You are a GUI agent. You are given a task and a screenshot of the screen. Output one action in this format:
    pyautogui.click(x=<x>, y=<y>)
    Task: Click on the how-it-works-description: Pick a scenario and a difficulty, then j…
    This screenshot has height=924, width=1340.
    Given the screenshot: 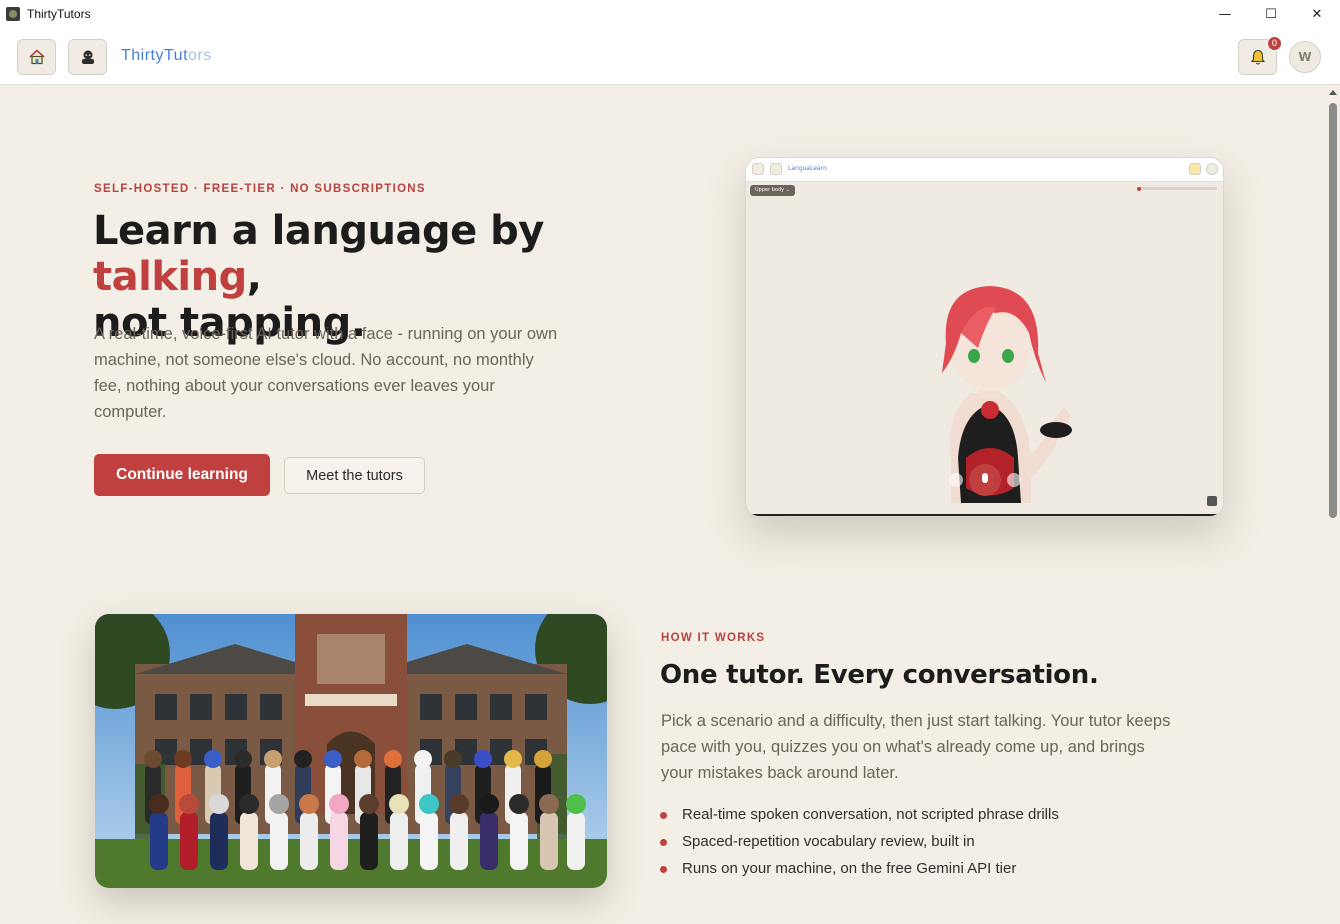 What is the action you would take?
    pyautogui.click(x=916, y=747)
    